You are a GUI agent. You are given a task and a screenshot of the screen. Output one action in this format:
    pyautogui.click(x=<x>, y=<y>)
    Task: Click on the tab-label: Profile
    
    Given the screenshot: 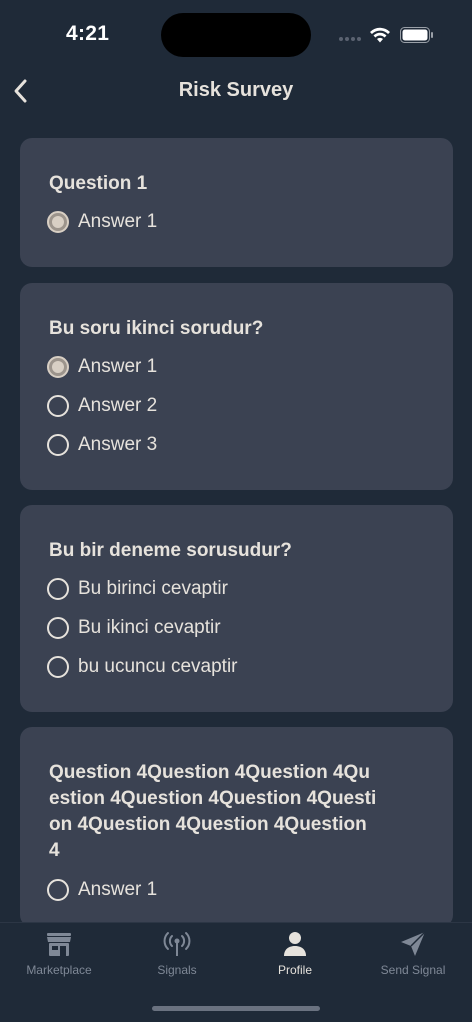 What is the action you would take?
    pyautogui.click(x=294, y=970)
    